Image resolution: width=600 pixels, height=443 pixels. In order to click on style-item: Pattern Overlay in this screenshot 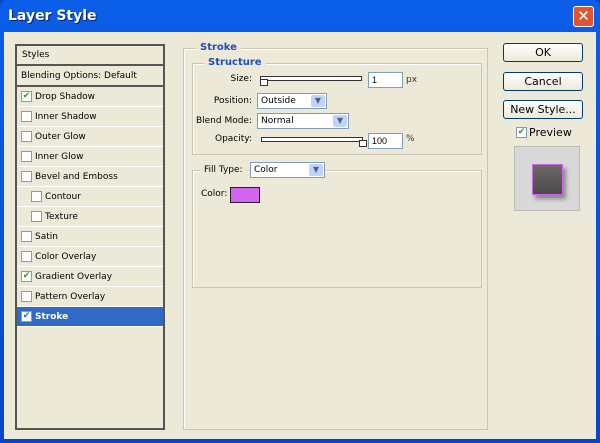, I will do `click(90, 297)`.